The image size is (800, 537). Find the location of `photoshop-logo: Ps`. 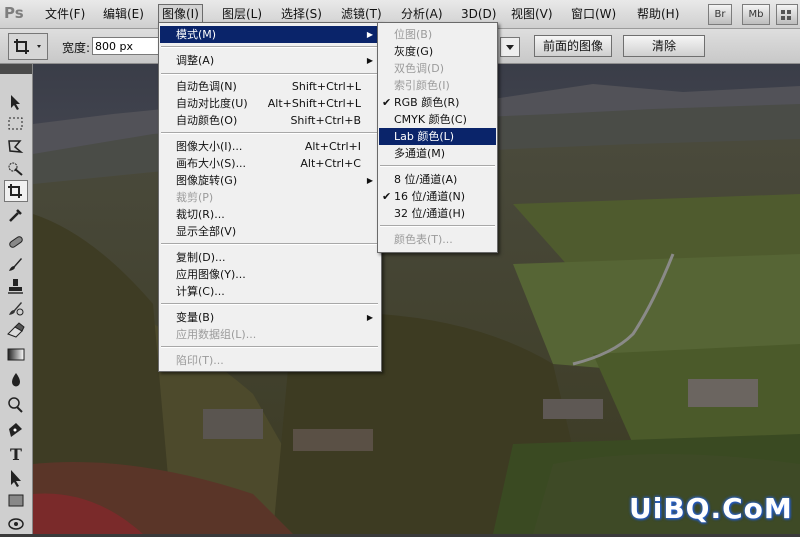

photoshop-logo: Ps is located at coordinates (14, 13).